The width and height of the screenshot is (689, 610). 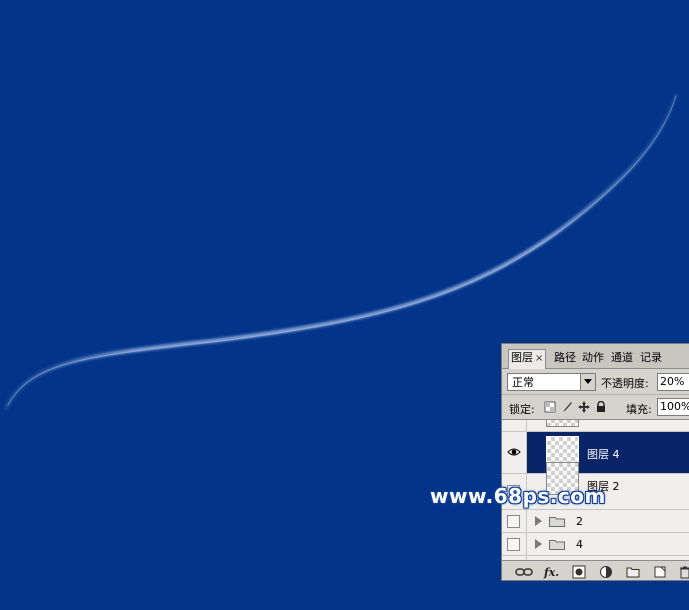 I want to click on opacity-label: 不透明度:, so click(x=625, y=383).